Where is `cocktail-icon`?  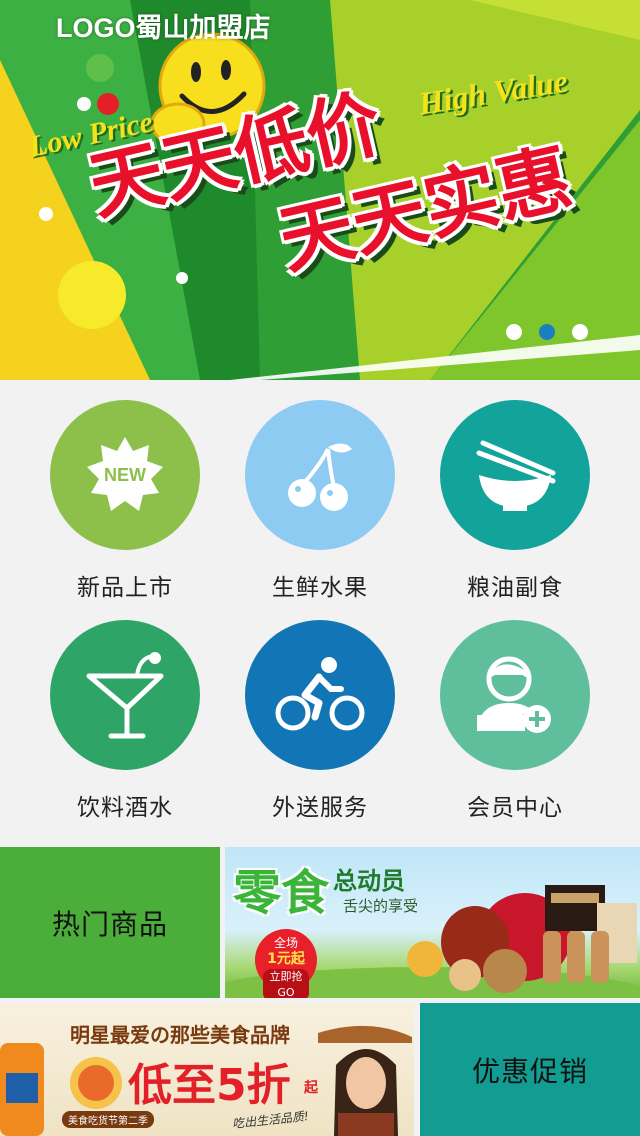
cocktail-icon is located at coordinates (125, 695).